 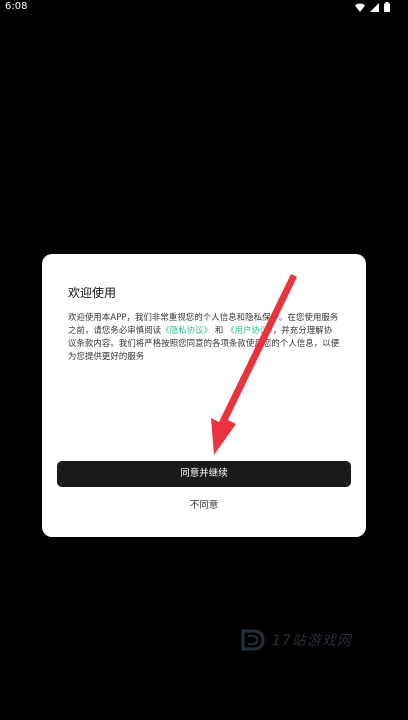 I want to click on wifi-icon, so click(x=360, y=7).